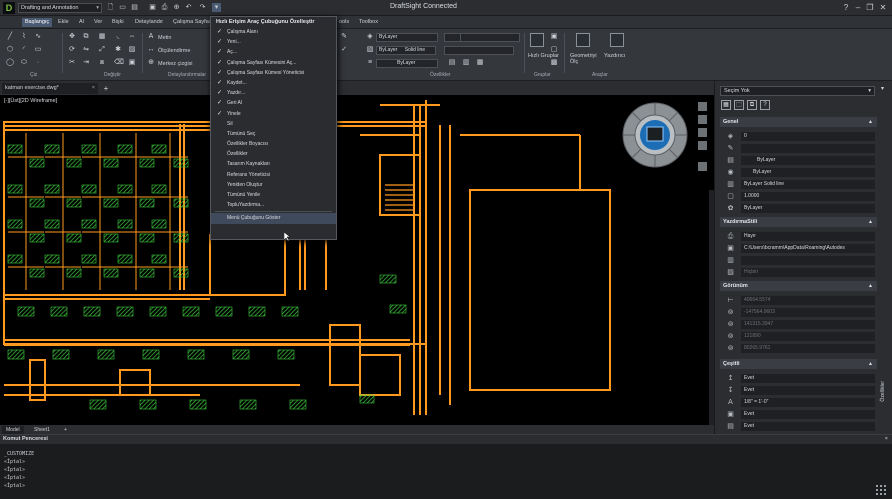 This screenshot has width=892, height=499. I want to click on layer-manager-icon: ◈, so click(370, 37).